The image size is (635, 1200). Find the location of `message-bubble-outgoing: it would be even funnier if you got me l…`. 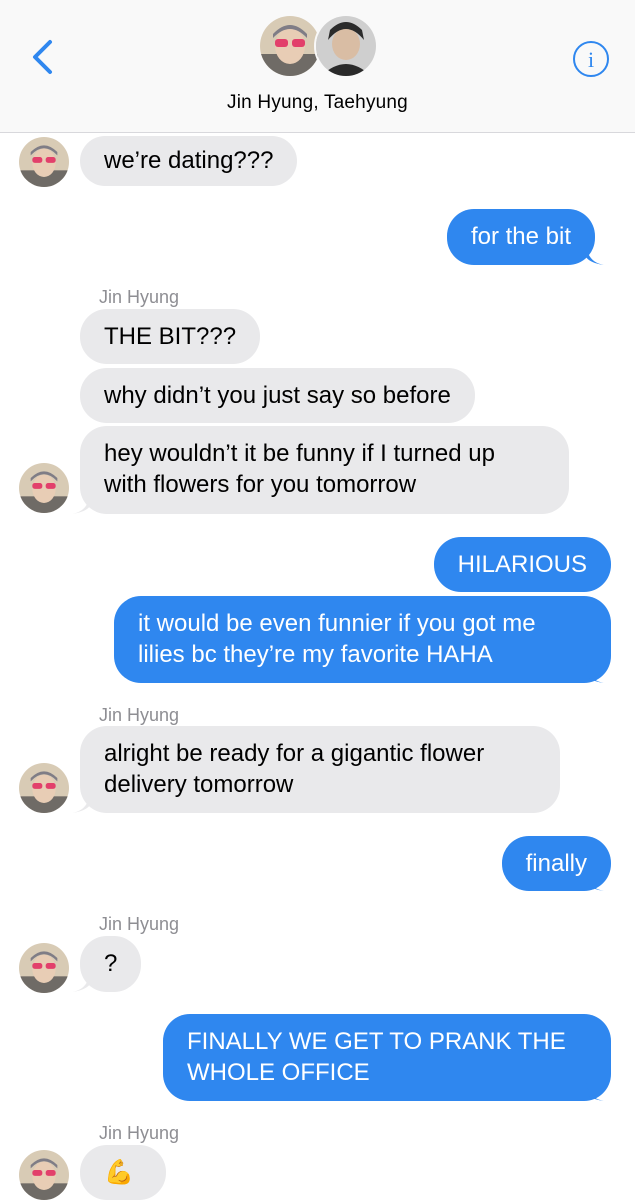

message-bubble-outgoing: it would be even funnier if you got me l… is located at coordinates (362, 639).